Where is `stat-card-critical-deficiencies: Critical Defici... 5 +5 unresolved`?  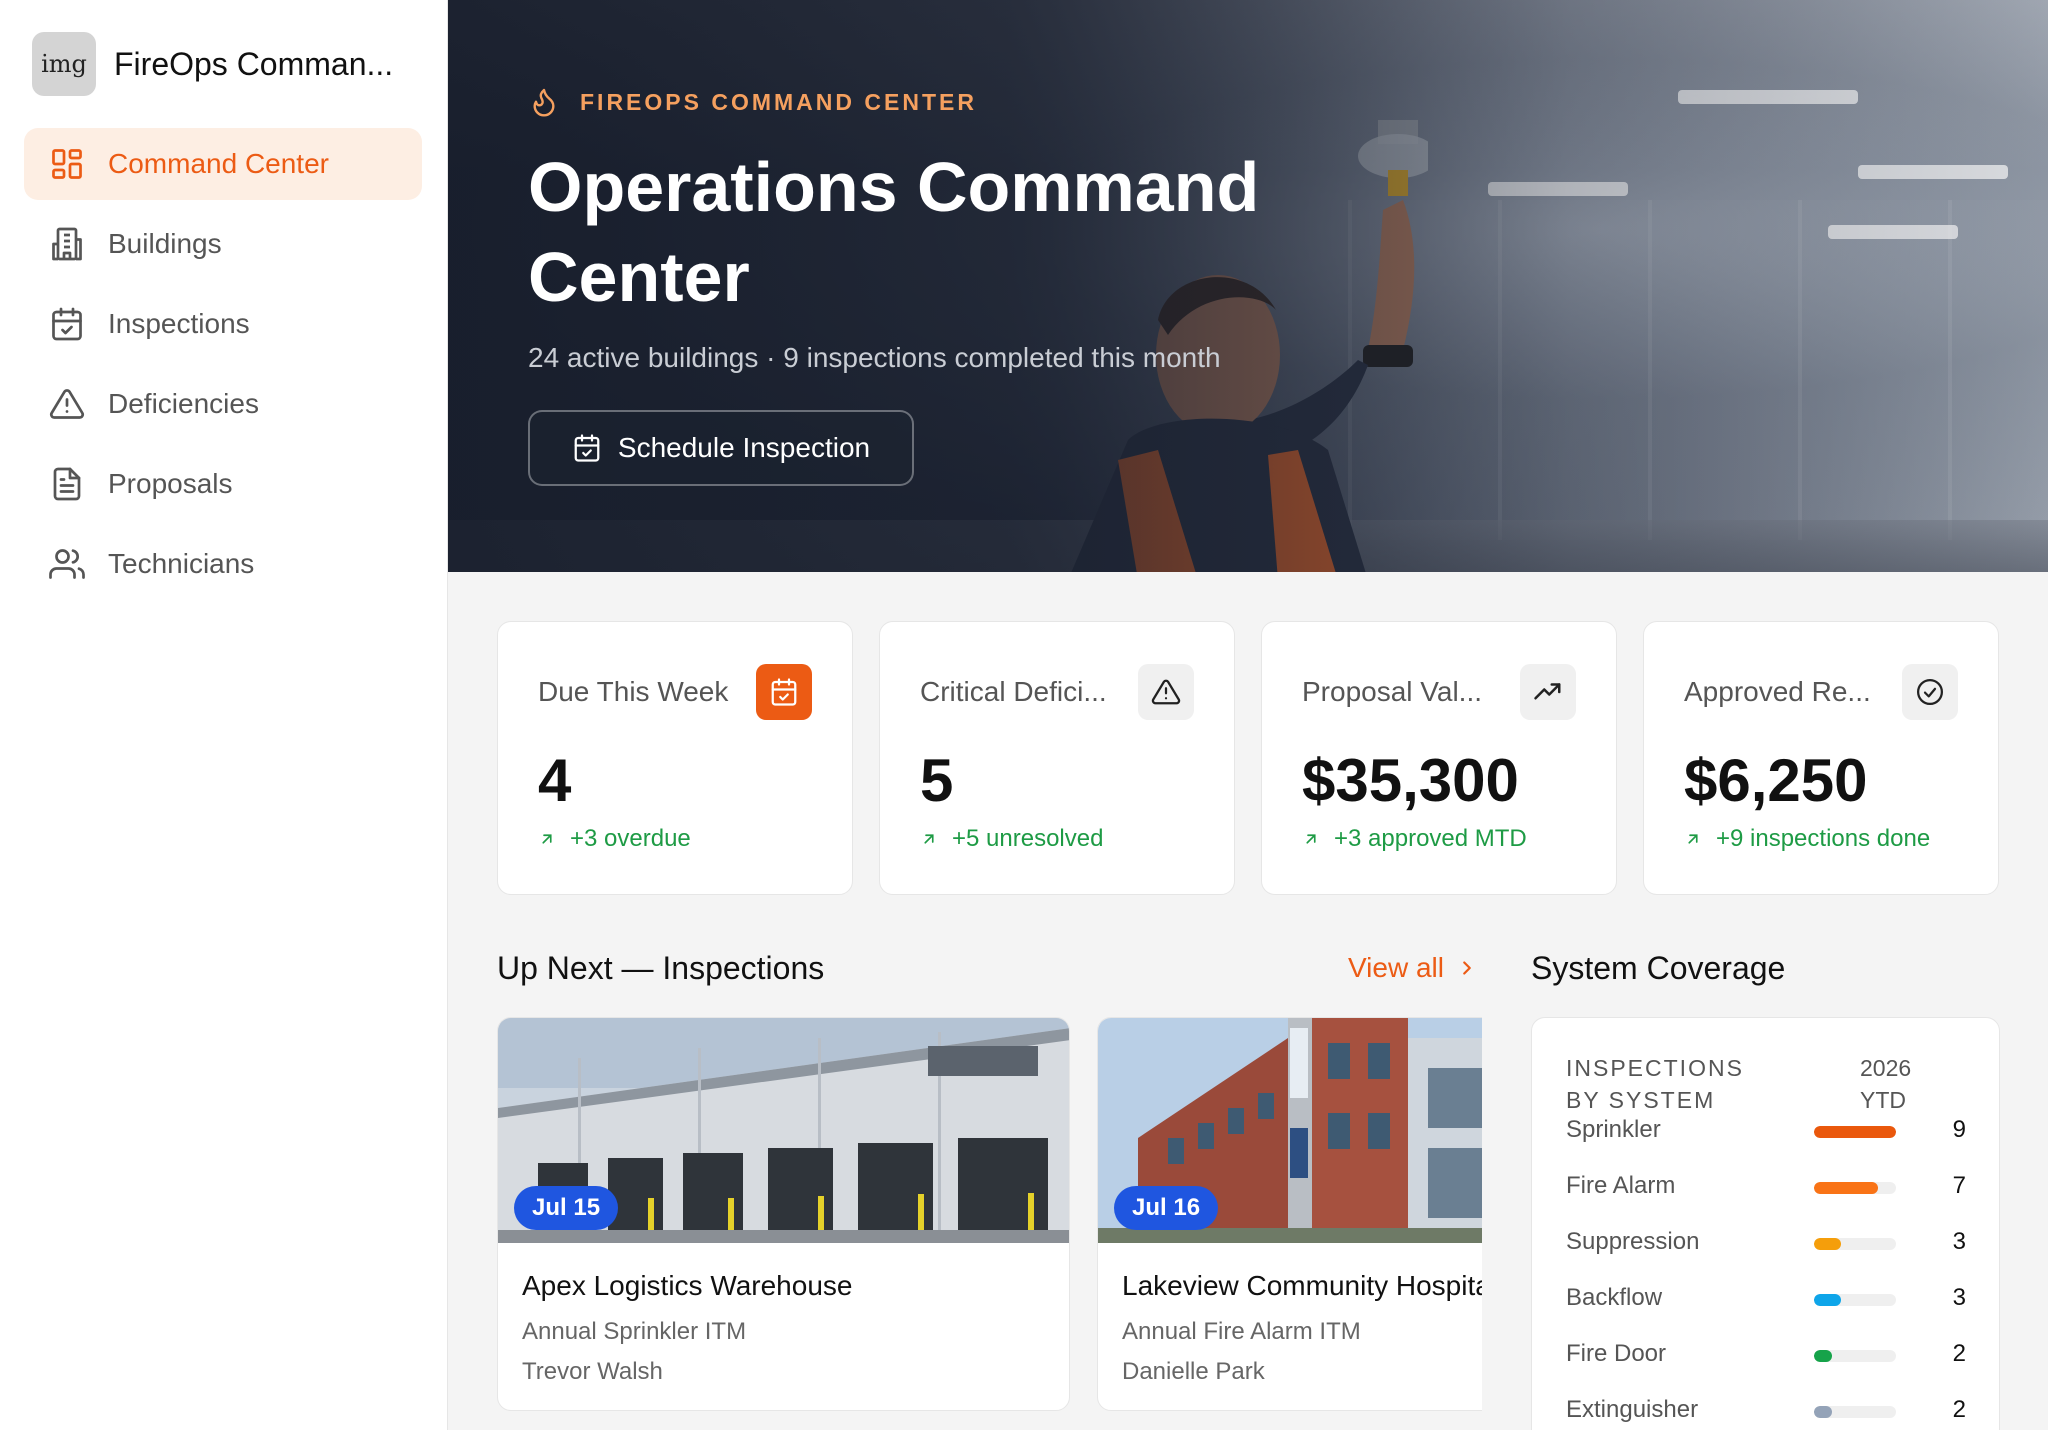 stat-card-critical-deficiencies: Critical Defici... 5 +5 unresolved is located at coordinates (1057, 758).